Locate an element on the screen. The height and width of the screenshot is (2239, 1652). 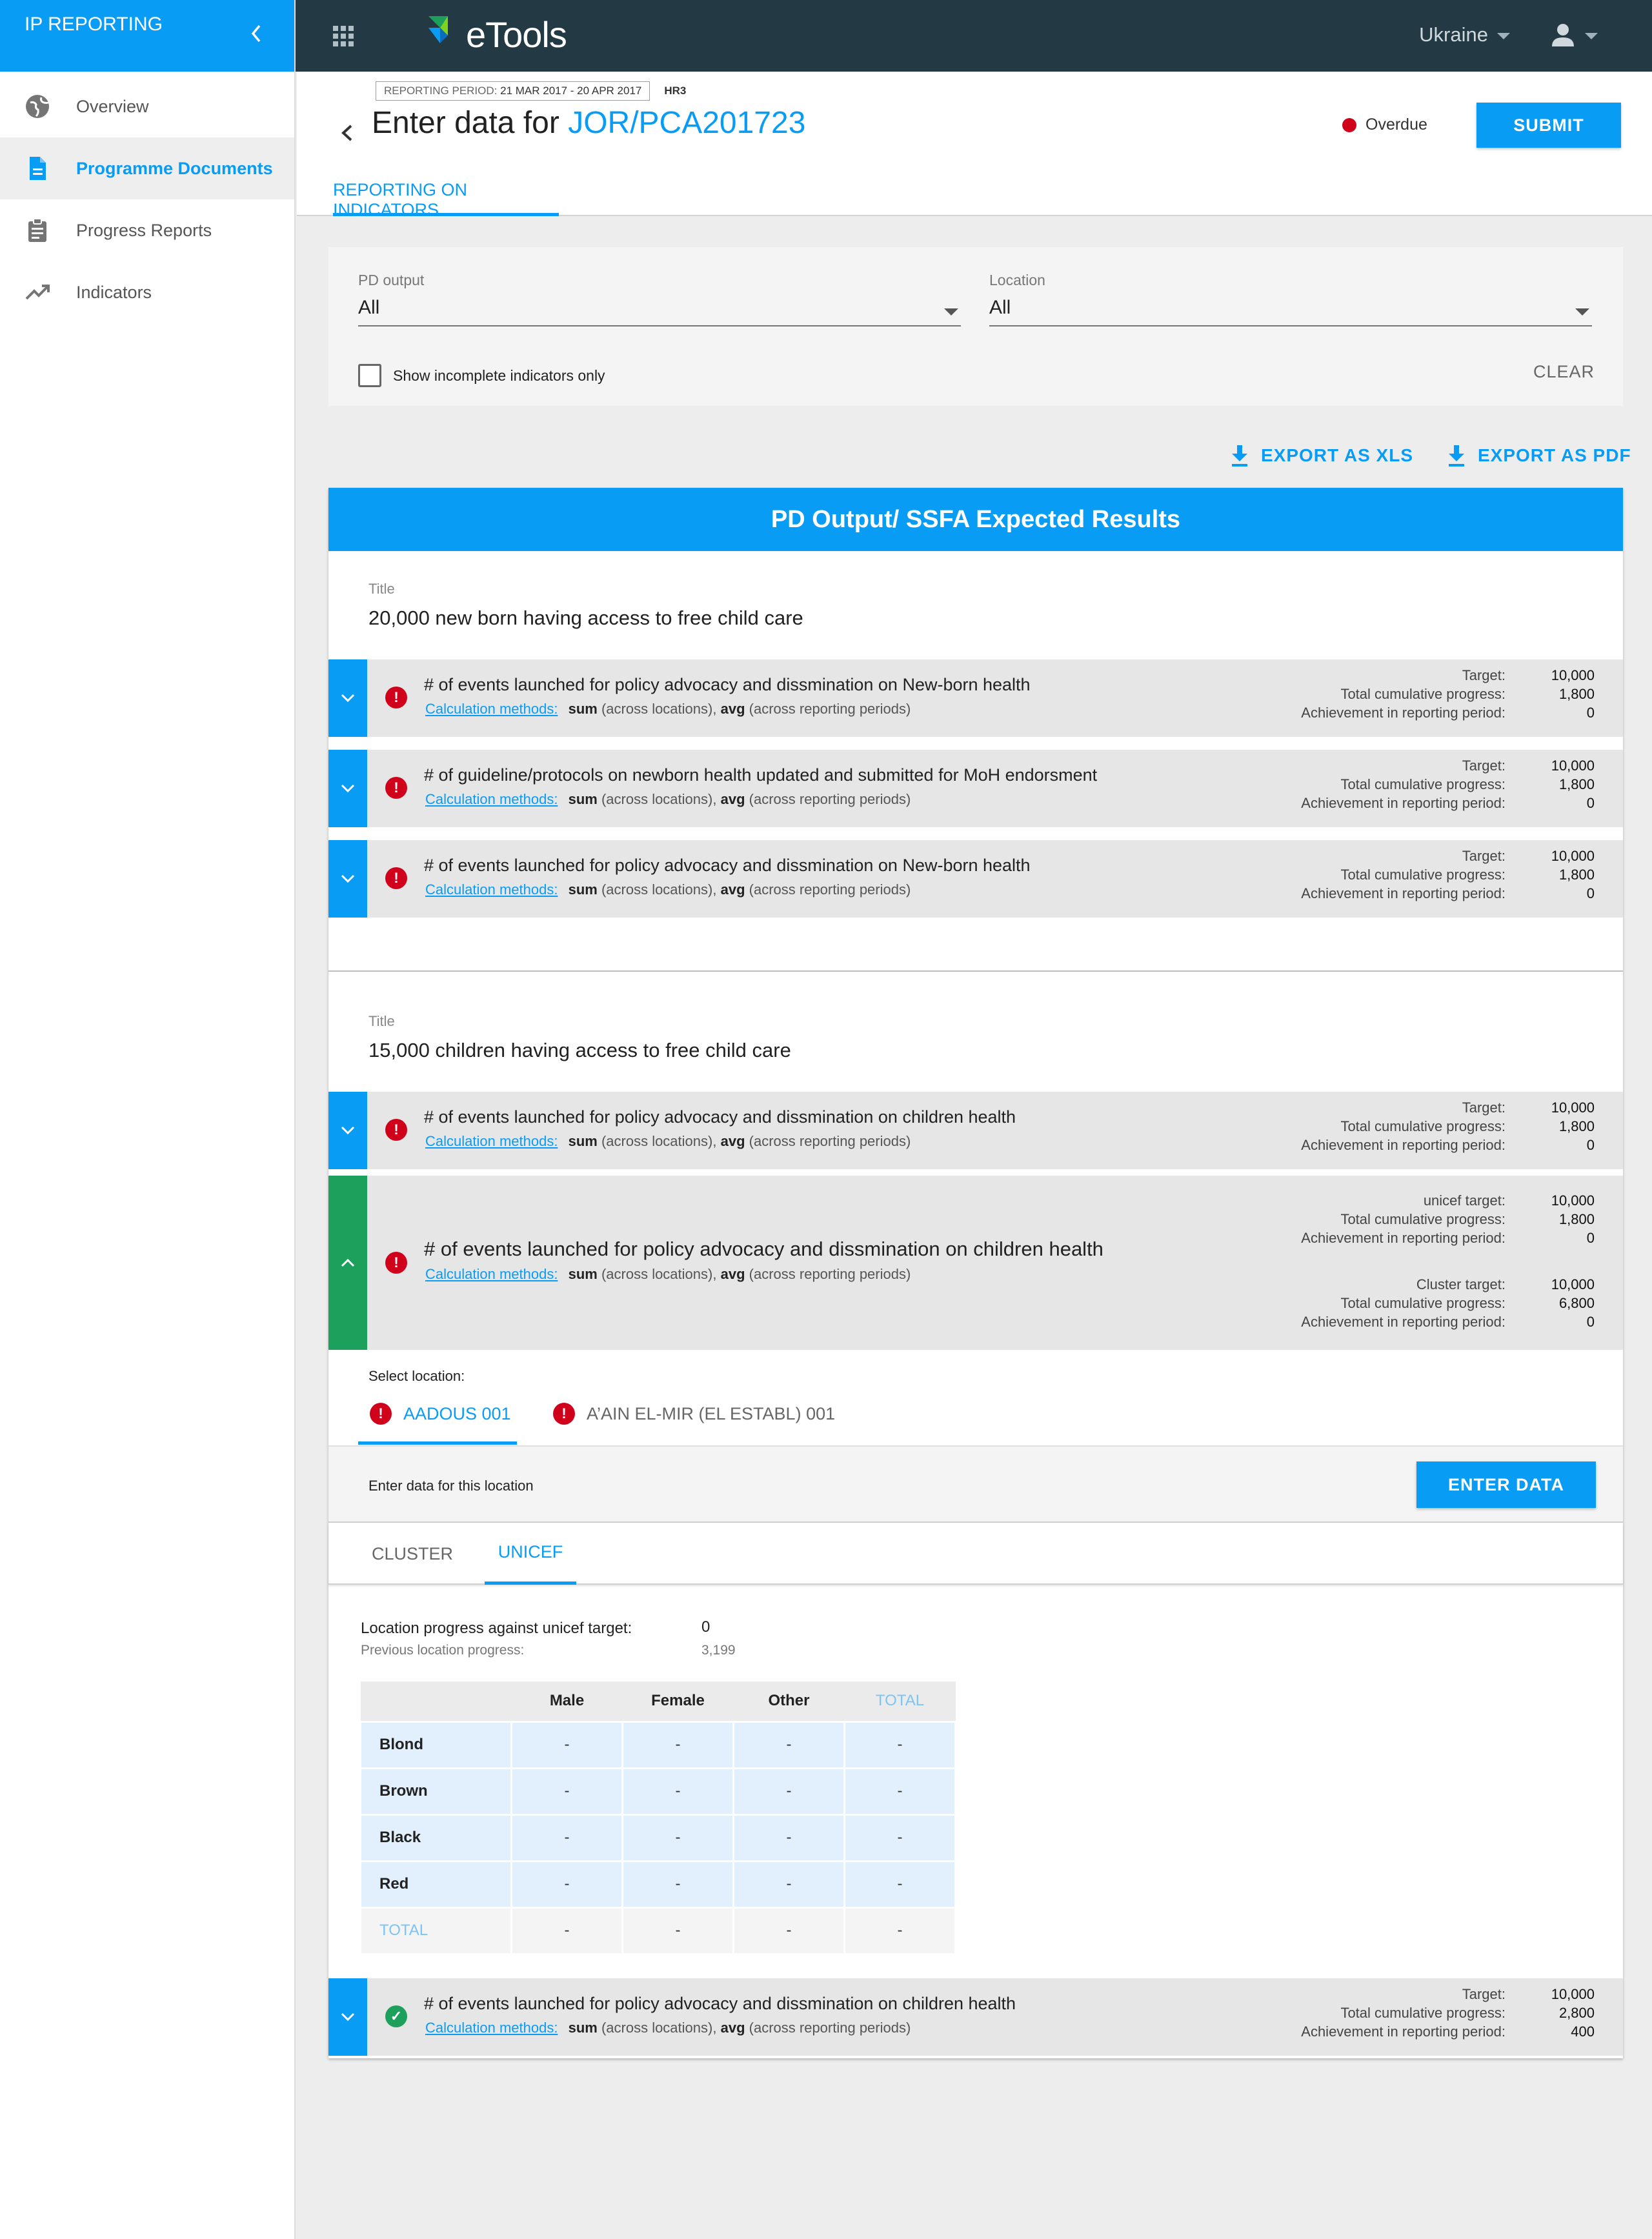
row-label: Black is located at coordinates (435, 1837).